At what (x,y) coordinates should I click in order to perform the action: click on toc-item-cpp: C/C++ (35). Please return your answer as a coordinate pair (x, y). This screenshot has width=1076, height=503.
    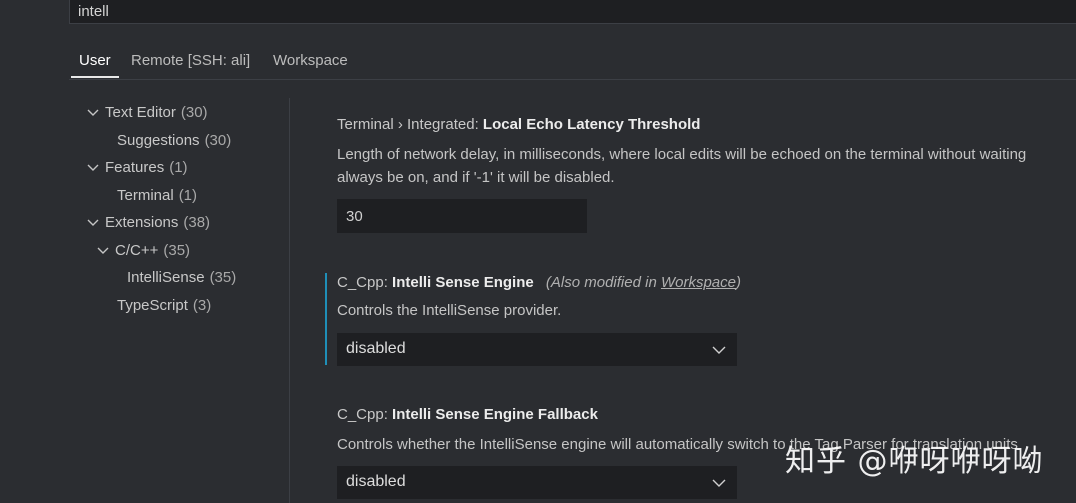
    Looking at the image, I should click on (142, 250).